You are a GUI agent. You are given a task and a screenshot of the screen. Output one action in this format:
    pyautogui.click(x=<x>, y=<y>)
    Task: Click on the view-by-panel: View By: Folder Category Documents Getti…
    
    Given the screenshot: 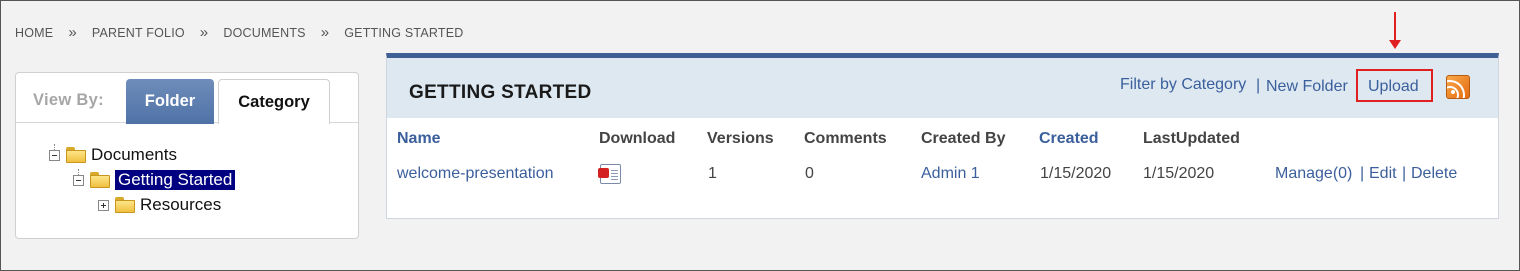 What is the action you would take?
    pyautogui.click(x=187, y=155)
    